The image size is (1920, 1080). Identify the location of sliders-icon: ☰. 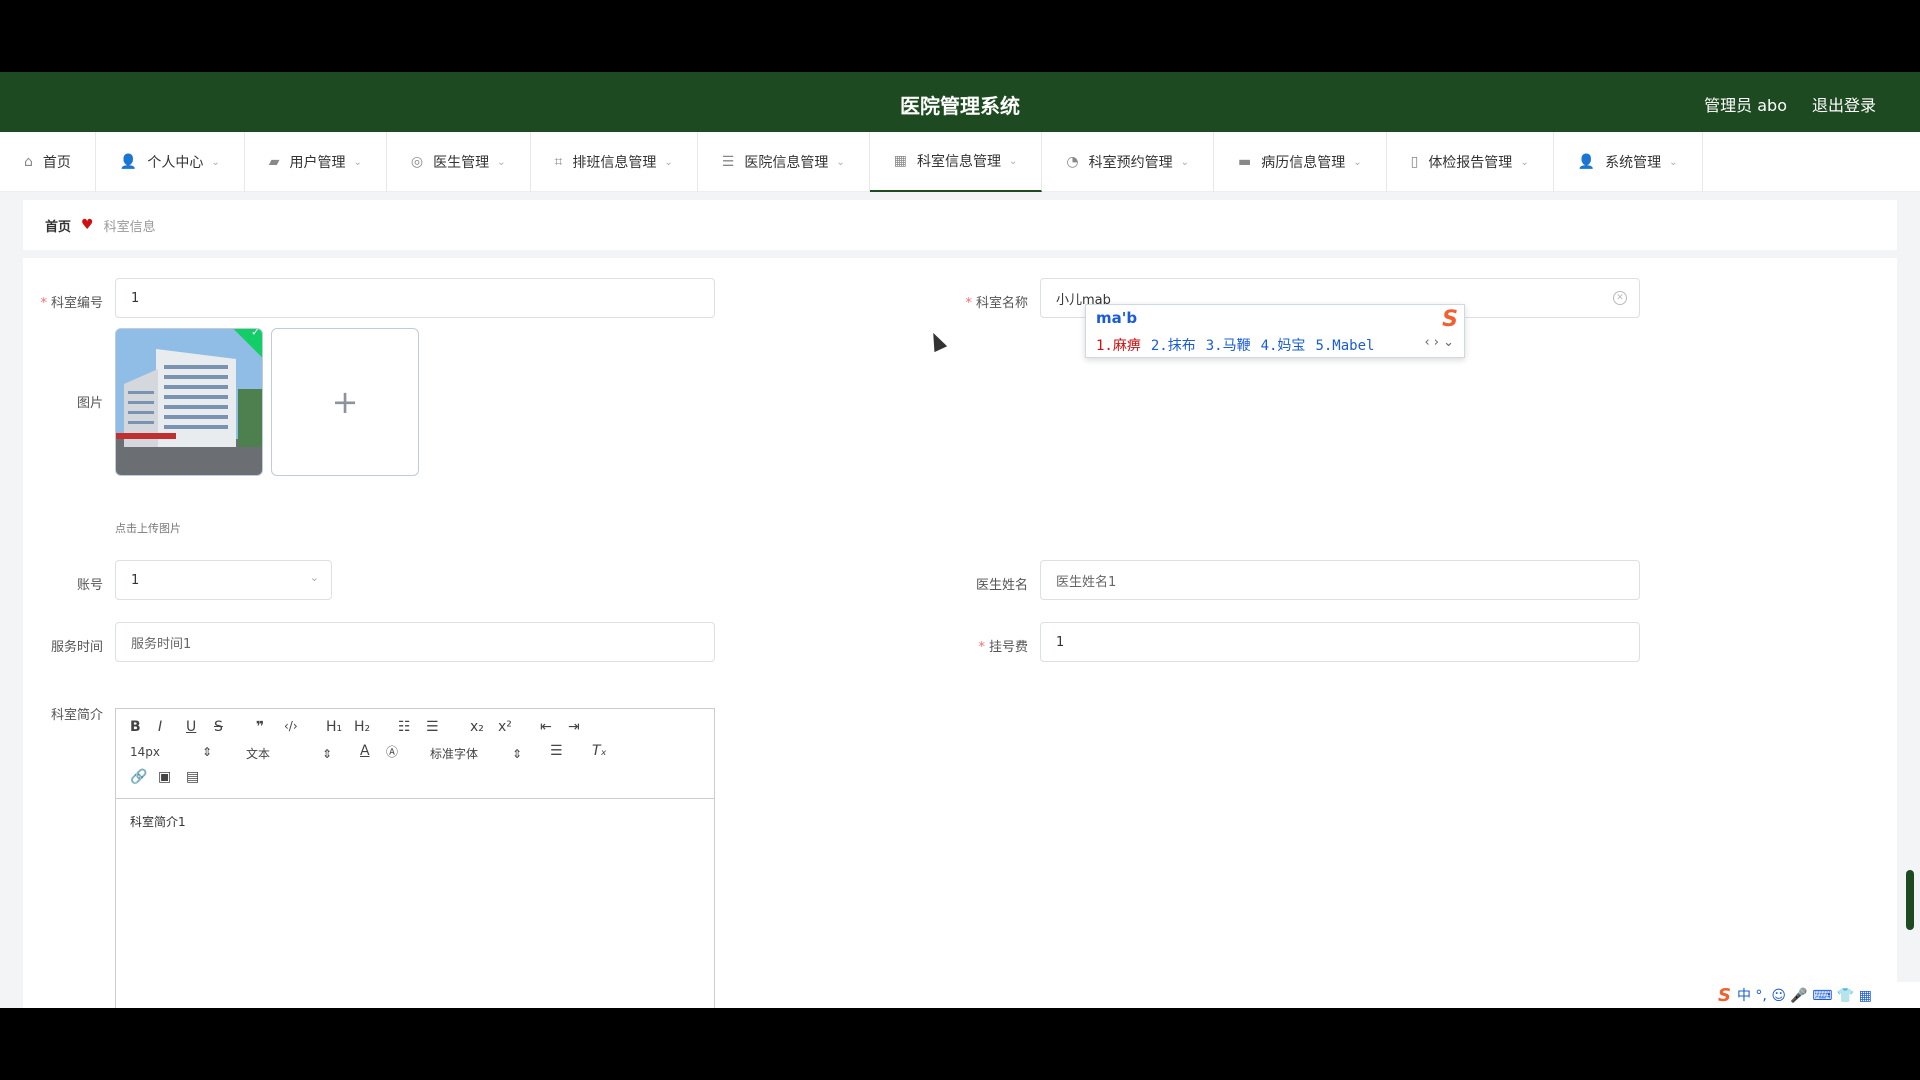
(728, 162).